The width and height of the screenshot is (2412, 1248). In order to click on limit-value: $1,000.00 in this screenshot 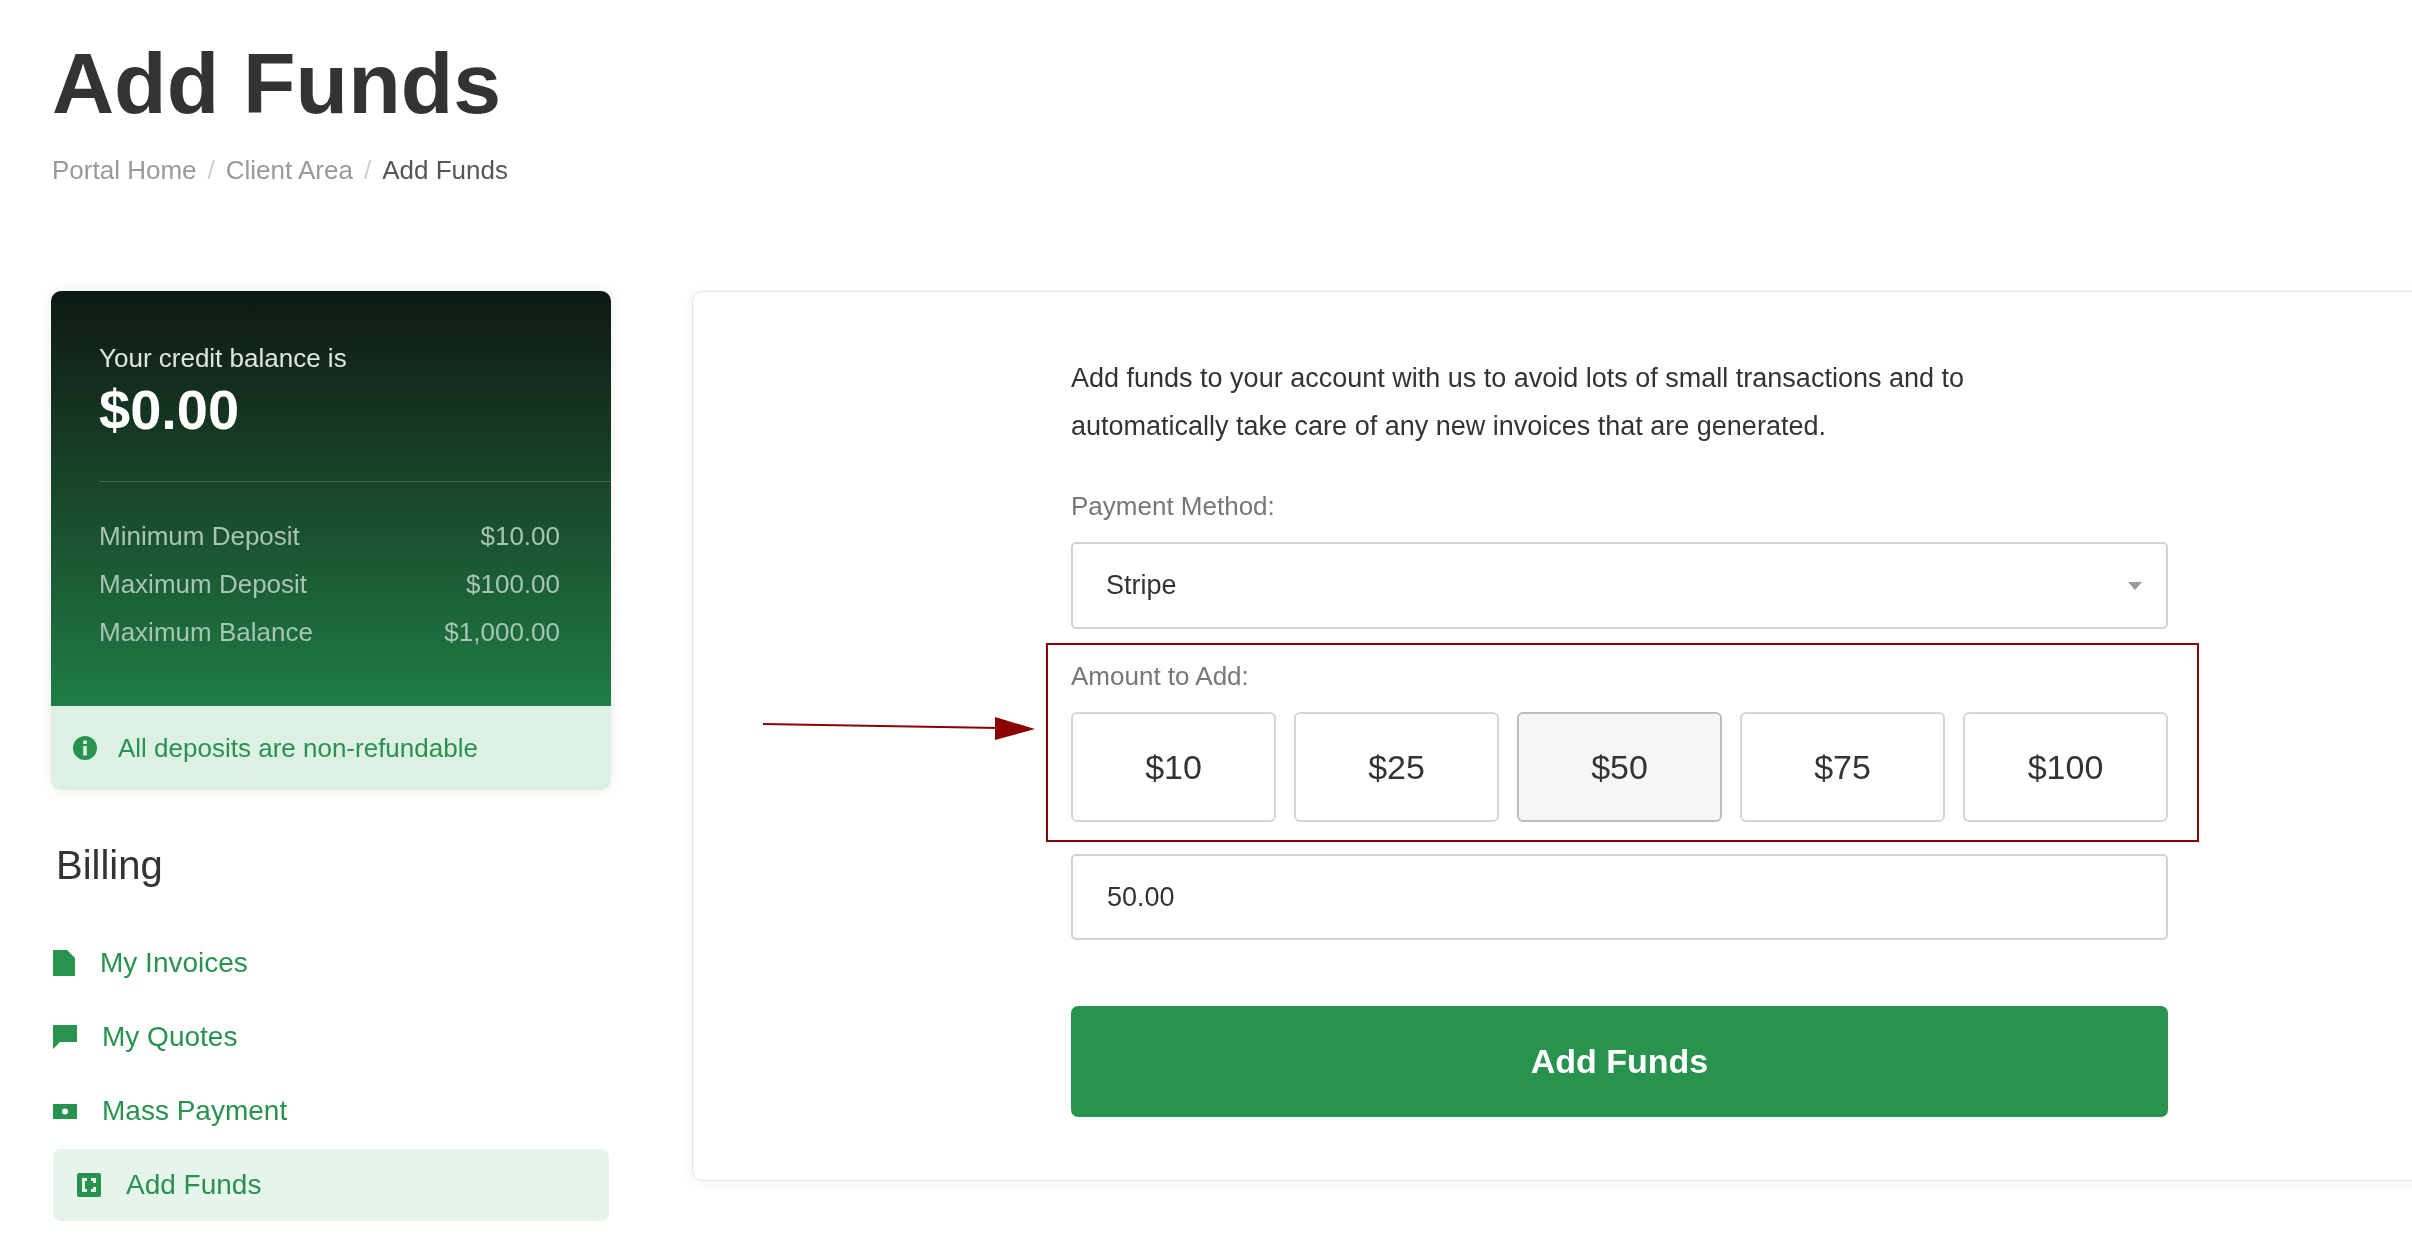, I will do `click(502, 632)`.